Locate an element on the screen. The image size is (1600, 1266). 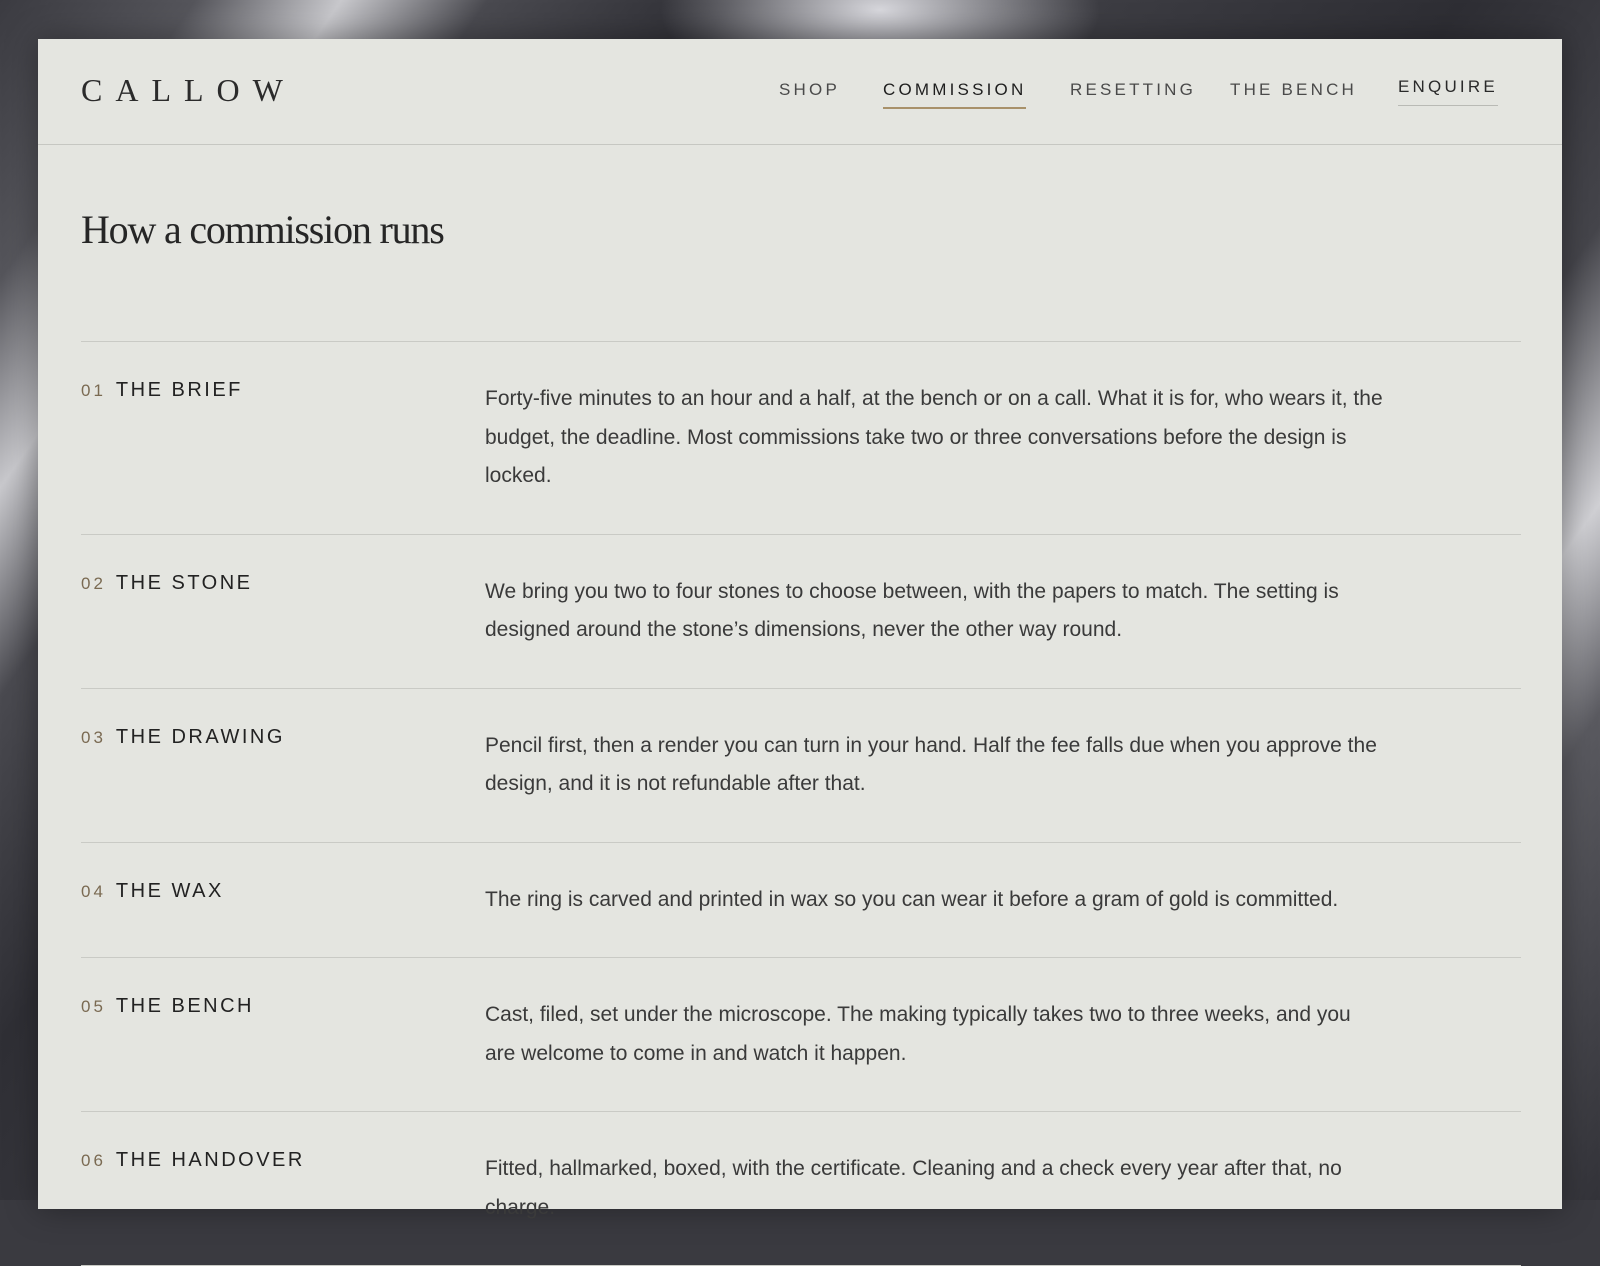
step-name: THE DRAWING is located at coordinates (200, 736).